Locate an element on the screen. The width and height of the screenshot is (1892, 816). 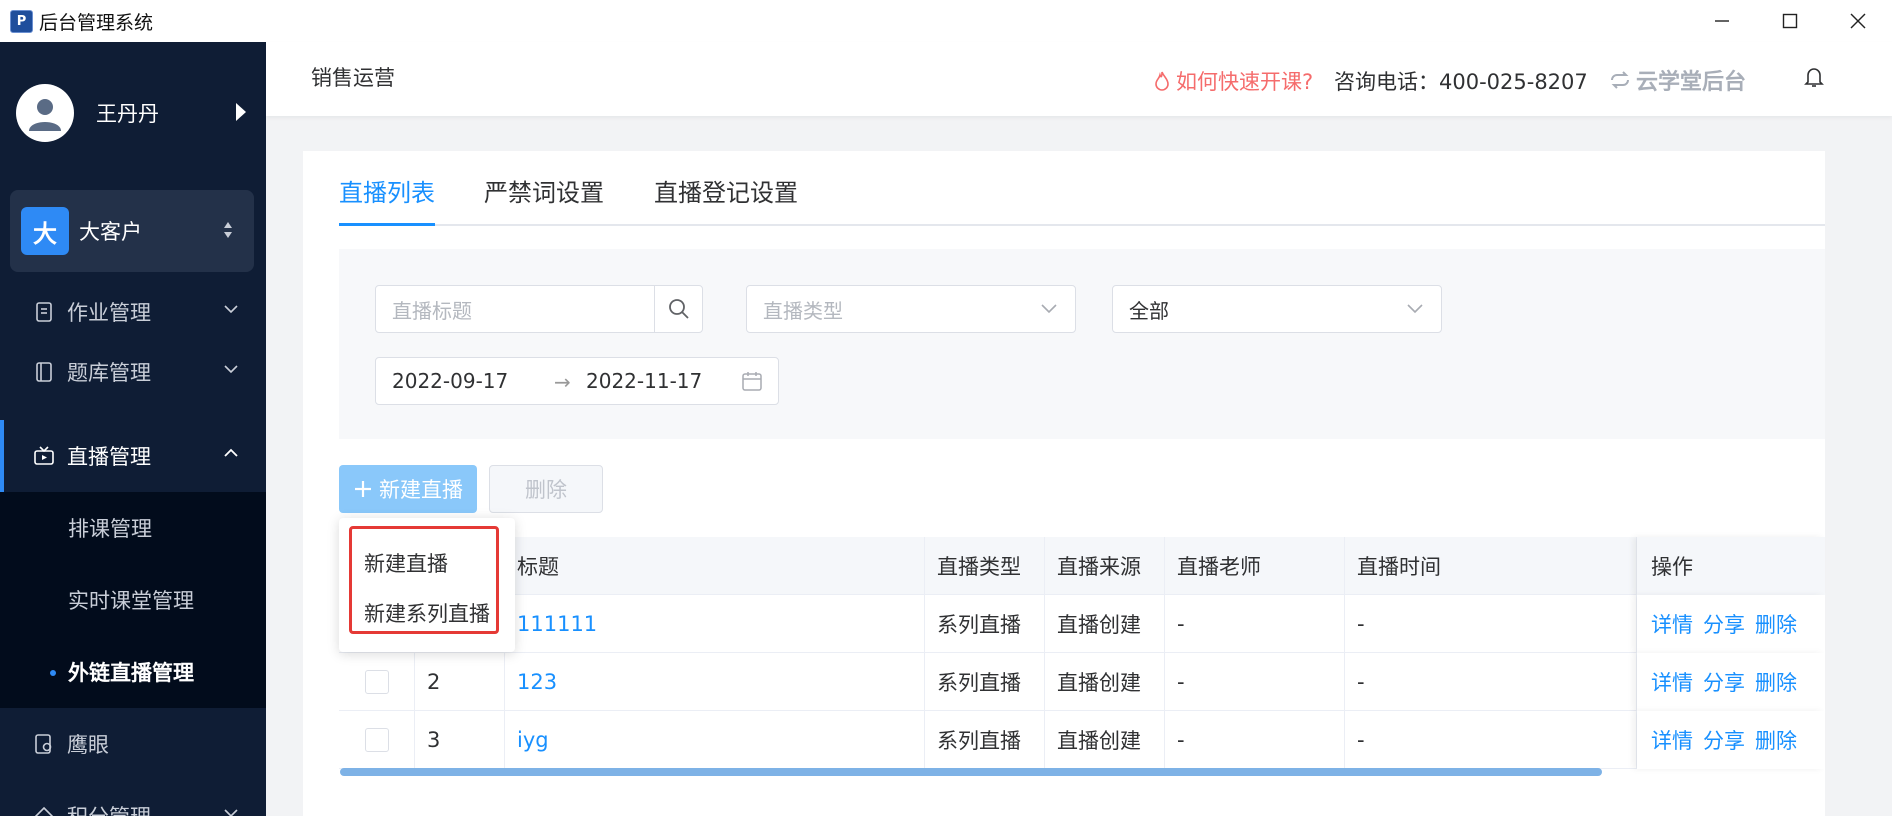
tv-icon is located at coordinates (44, 456).